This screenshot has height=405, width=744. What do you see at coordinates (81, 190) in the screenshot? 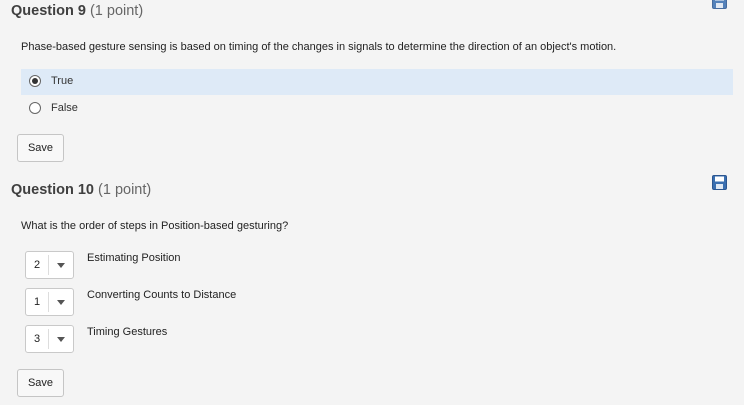
I see `question-10-title: Question 10 (1 point)` at bounding box center [81, 190].